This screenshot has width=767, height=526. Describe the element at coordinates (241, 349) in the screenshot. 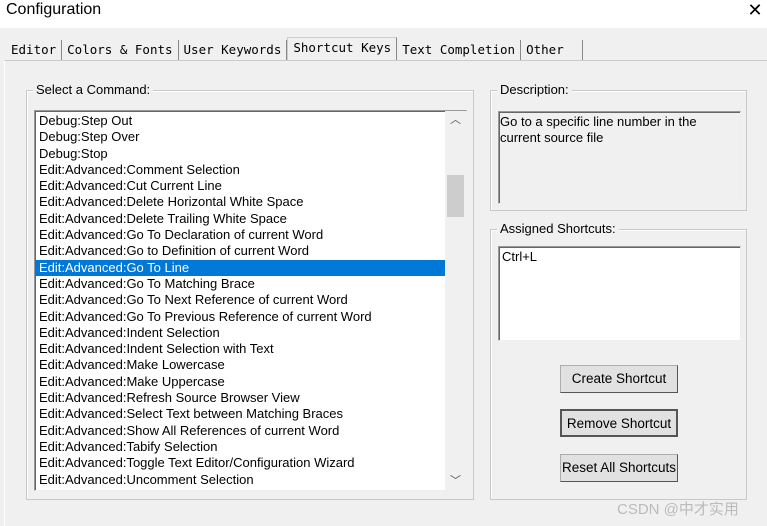

I see `command-item: Edit:Advanced:Indent Selection with Text` at that location.